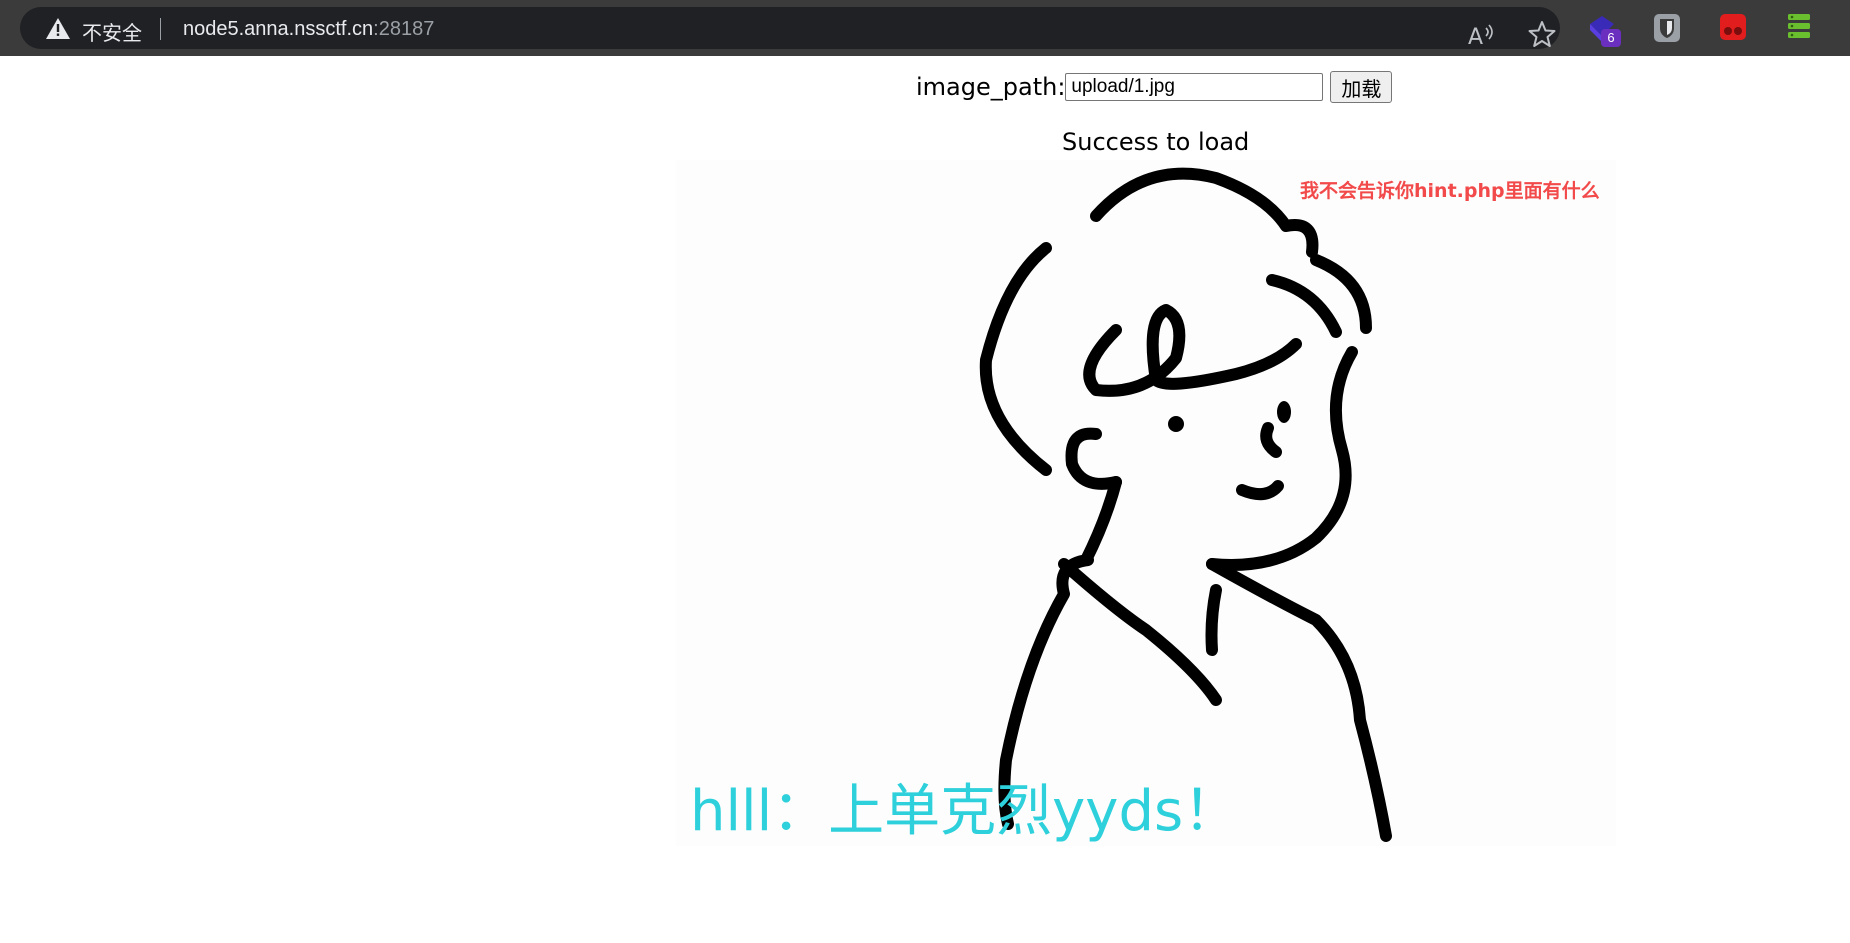  What do you see at coordinates (404, 29) in the screenshot?
I see `url-port: :28187` at bounding box center [404, 29].